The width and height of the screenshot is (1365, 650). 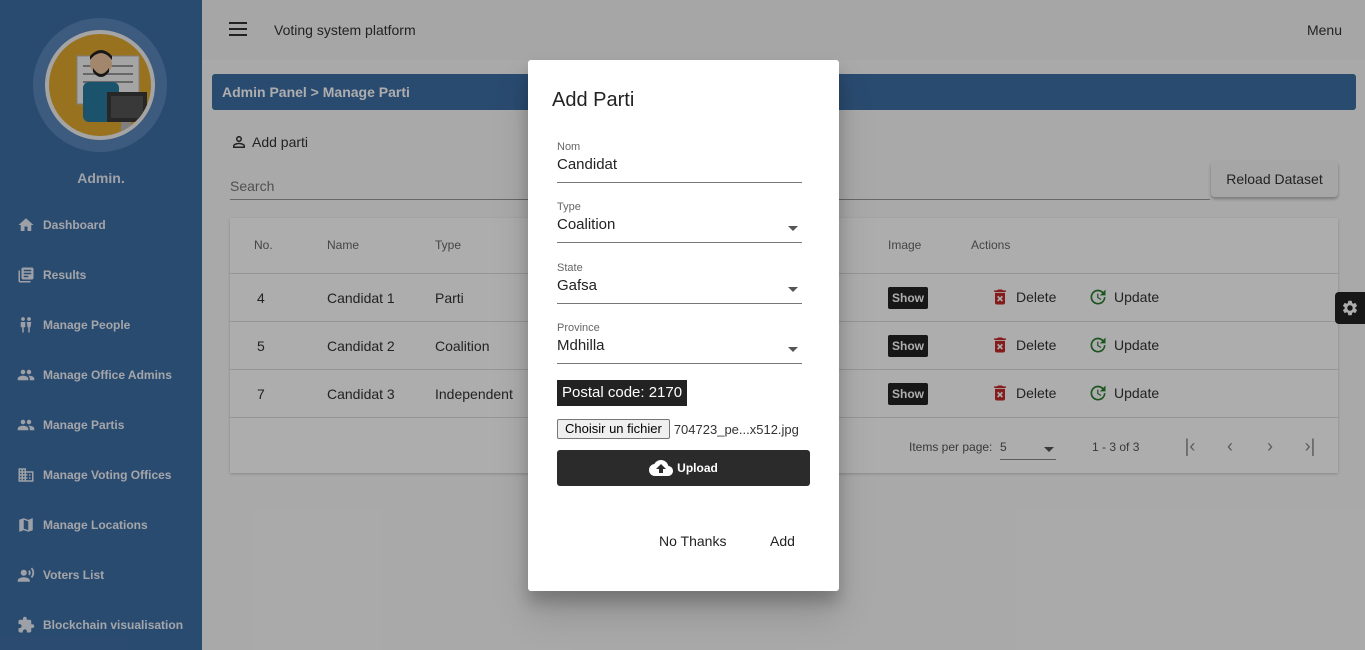 What do you see at coordinates (569, 147) in the screenshot?
I see `nom-label: Nom` at bounding box center [569, 147].